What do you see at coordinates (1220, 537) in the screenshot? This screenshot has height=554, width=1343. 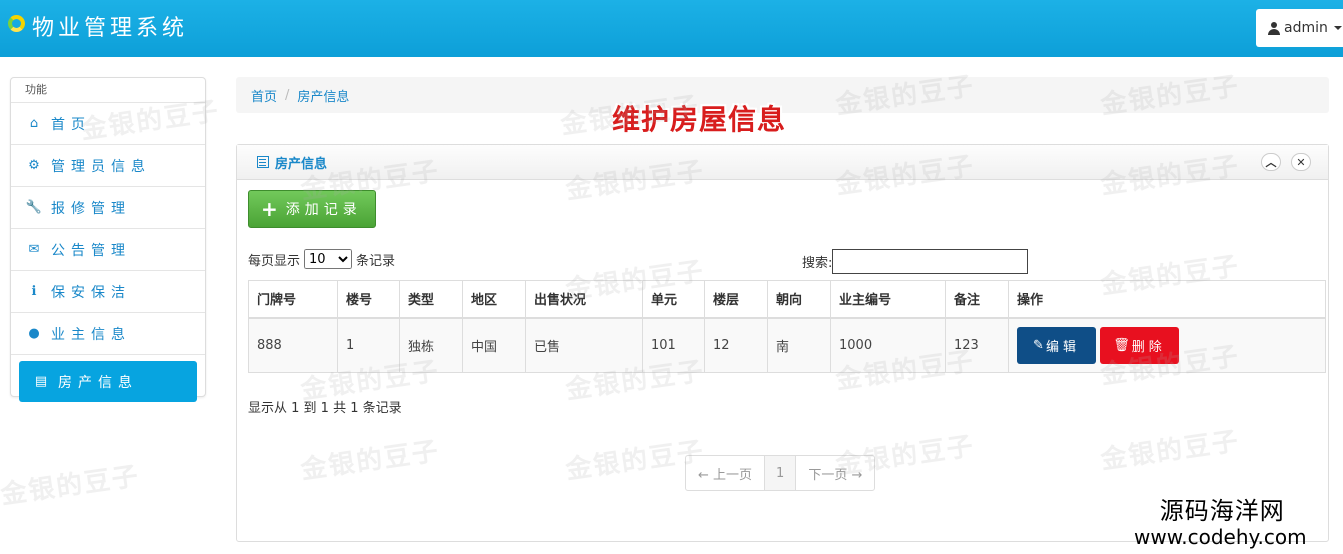 I see `stamp-line2: www.codehy.com` at bounding box center [1220, 537].